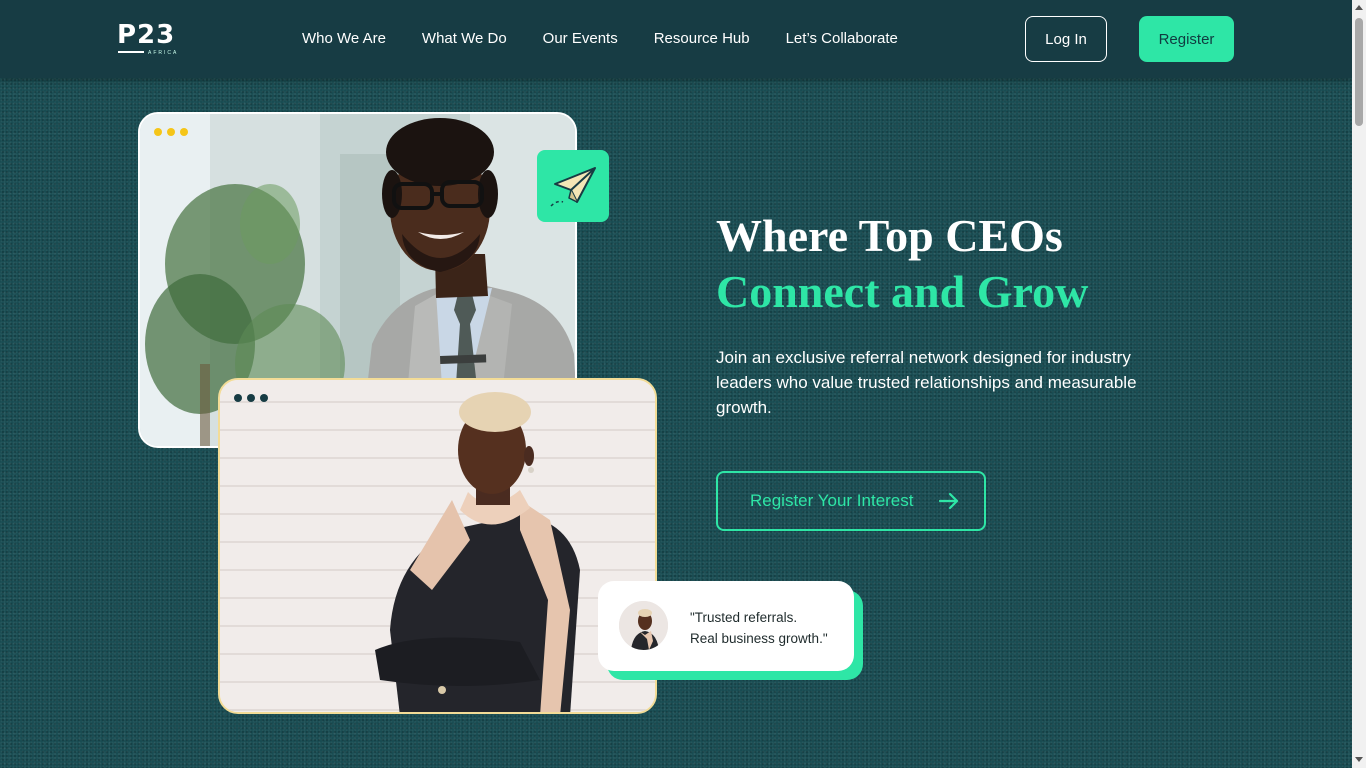 This screenshot has height=768, width=1366. Describe the element at coordinates (744, 617) in the screenshot. I see `quote-line-1: "Trusted referrals.` at that location.